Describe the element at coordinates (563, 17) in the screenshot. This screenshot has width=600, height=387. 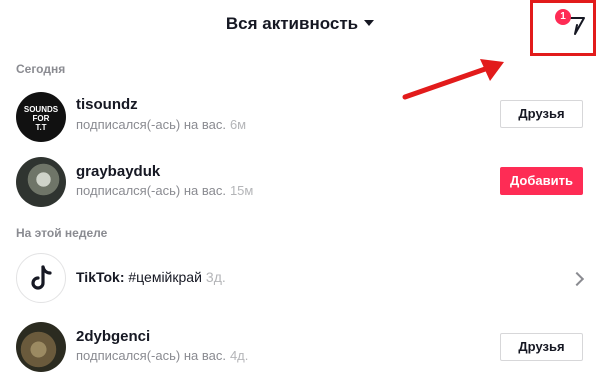
I see `notification-badge: 1` at that location.